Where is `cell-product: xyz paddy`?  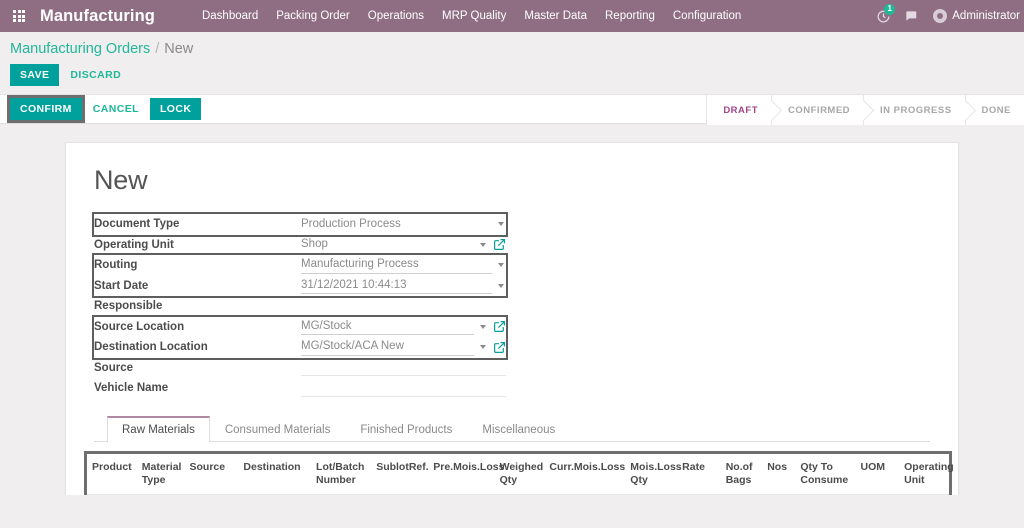
cell-product: xyz paddy is located at coordinates (112, 495).